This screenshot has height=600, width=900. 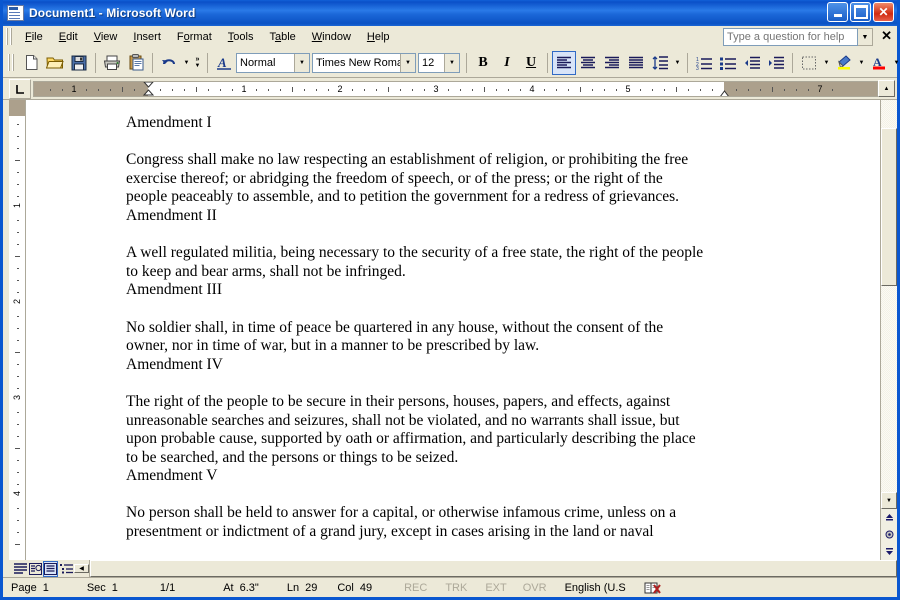 I want to click on scroll-down-button: ▼, so click(x=889, y=500).